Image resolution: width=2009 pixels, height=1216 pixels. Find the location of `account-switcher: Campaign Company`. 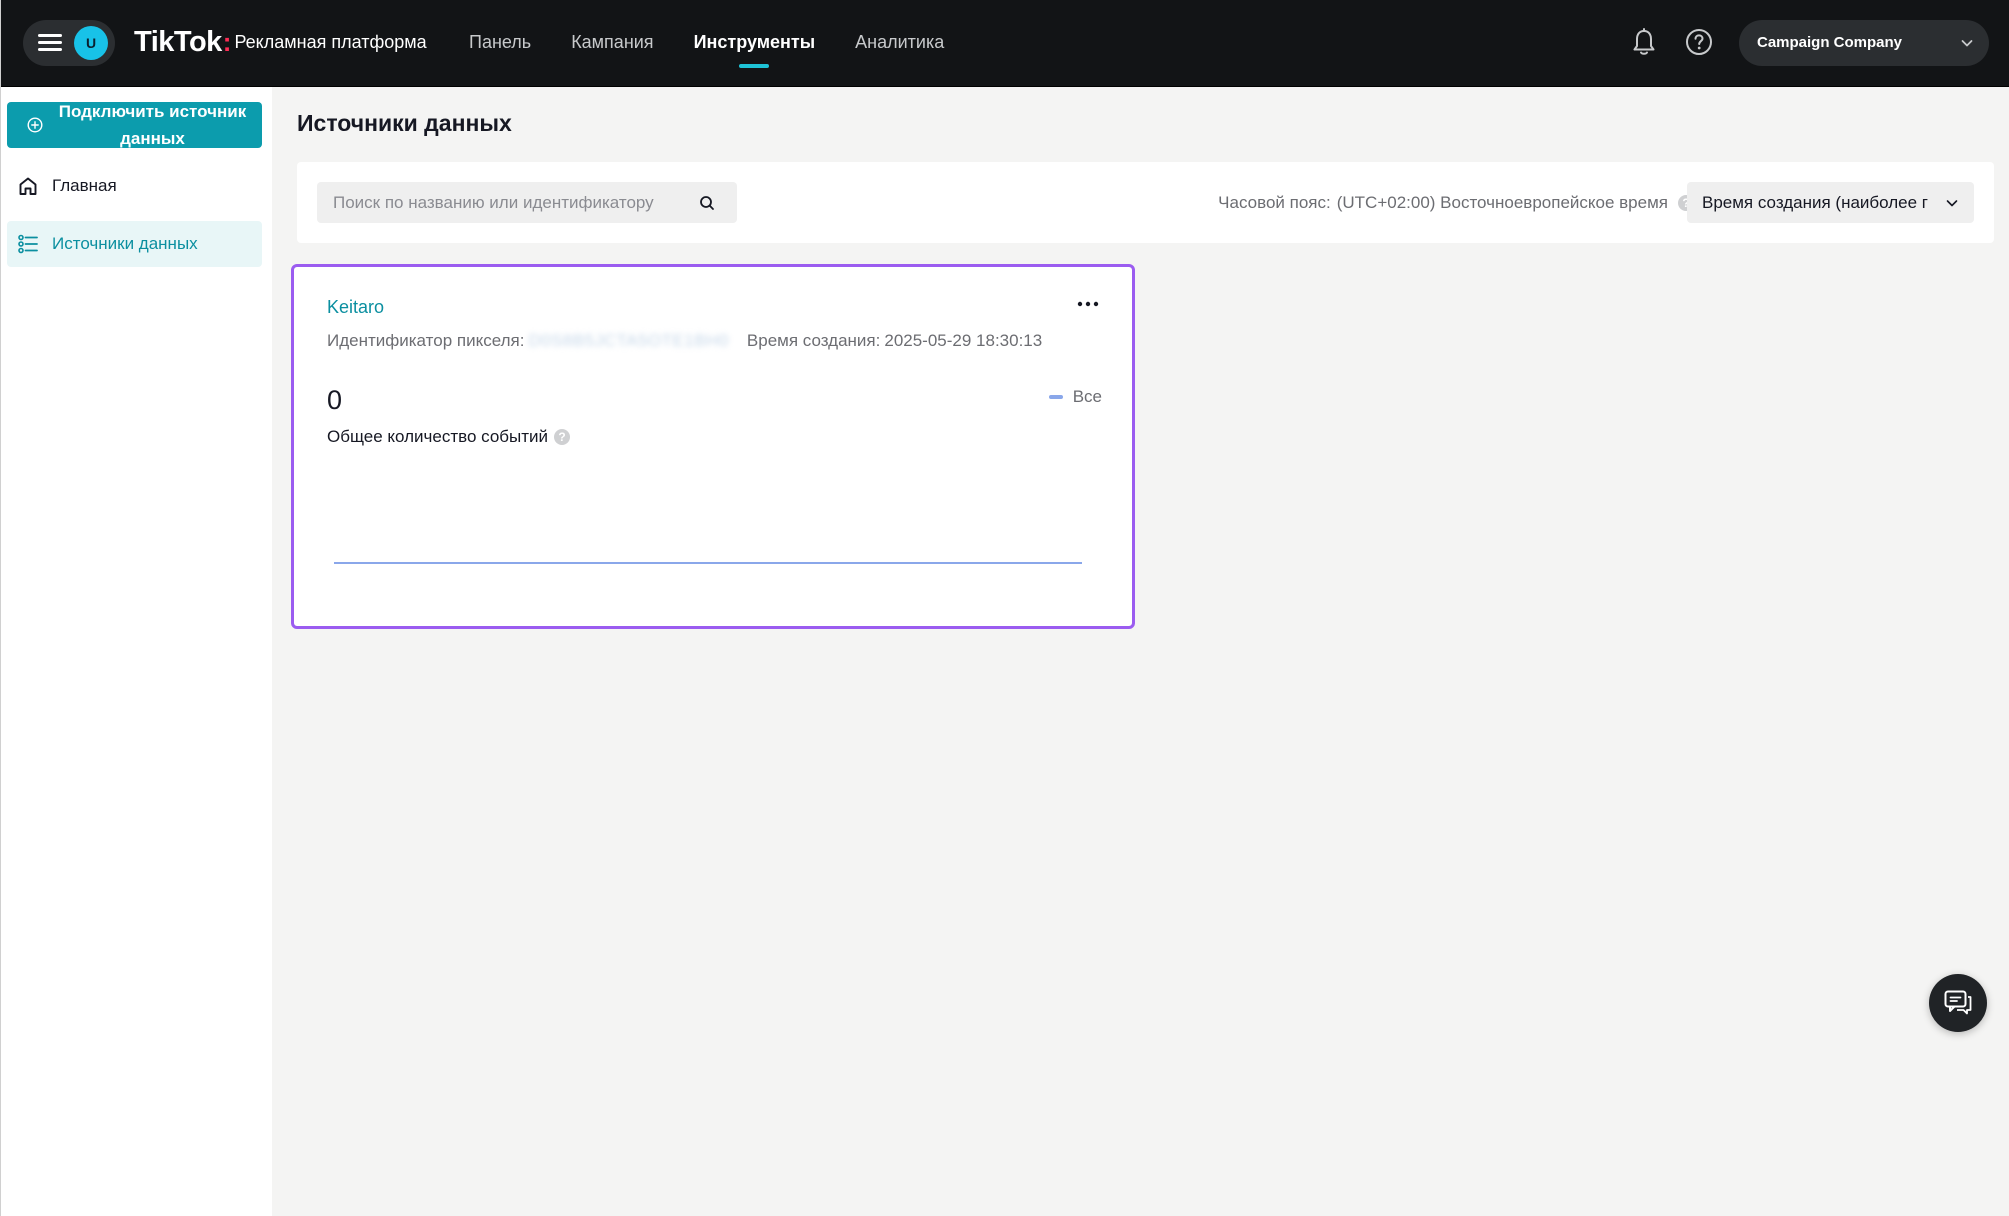

account-switcher: Campaign Company is located at coordinates (1864, 43).